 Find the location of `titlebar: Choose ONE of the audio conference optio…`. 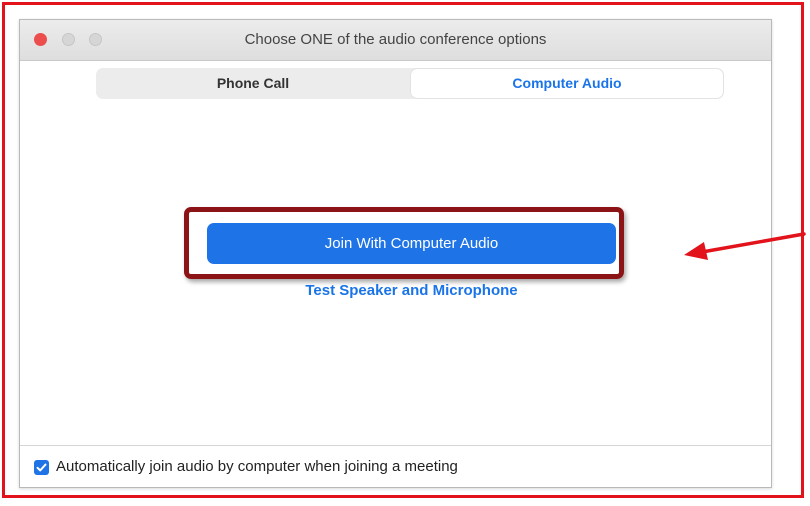

titlebar: Choose ONE of the audio conference optio… is located at coordinates (395, 40).